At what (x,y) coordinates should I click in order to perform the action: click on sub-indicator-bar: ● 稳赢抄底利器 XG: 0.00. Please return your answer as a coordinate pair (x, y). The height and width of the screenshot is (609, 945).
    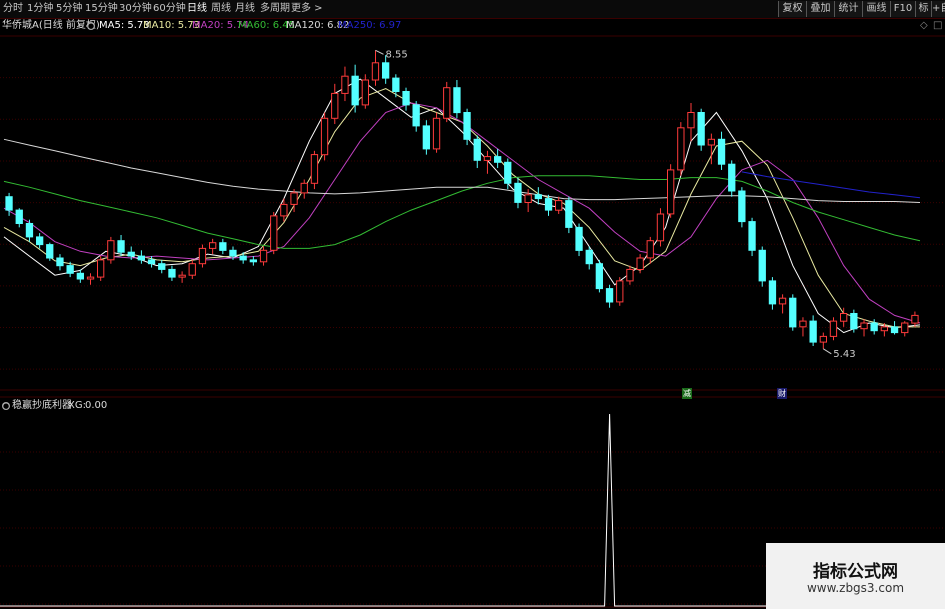
    Looking at the image, I should click on (472, 406).